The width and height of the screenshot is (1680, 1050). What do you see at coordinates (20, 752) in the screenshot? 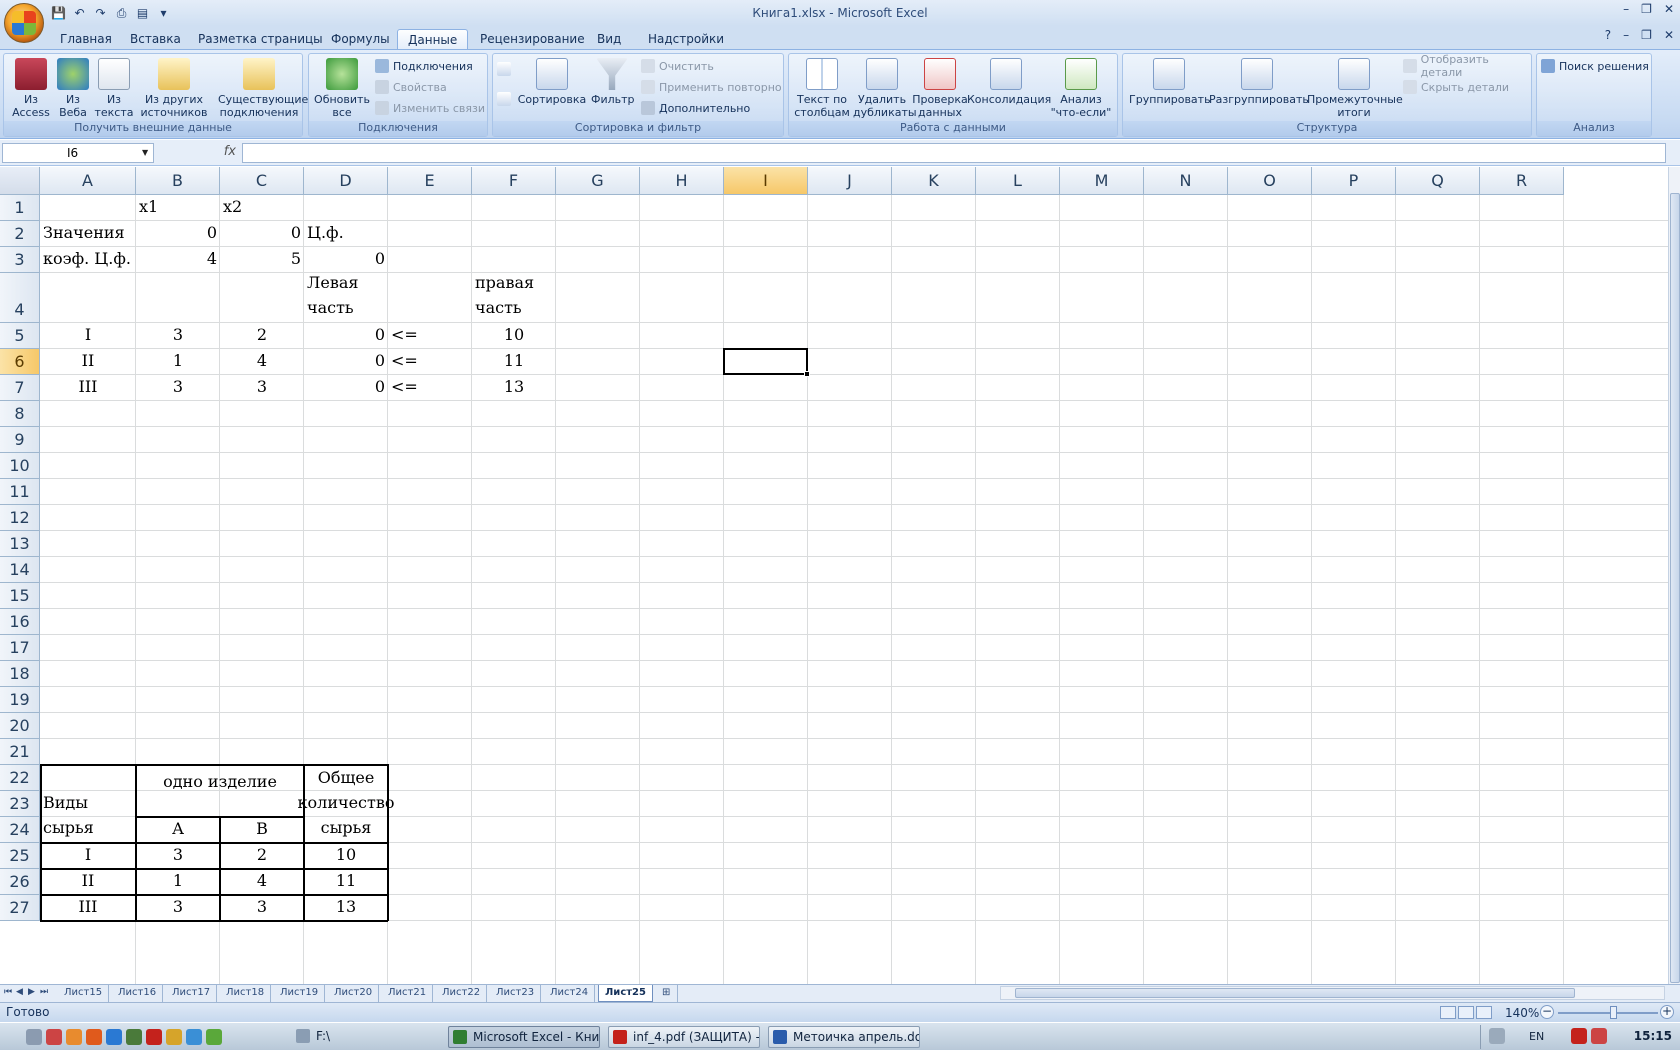
I see `row-header-21: 21` at bounding box center [20, 752].